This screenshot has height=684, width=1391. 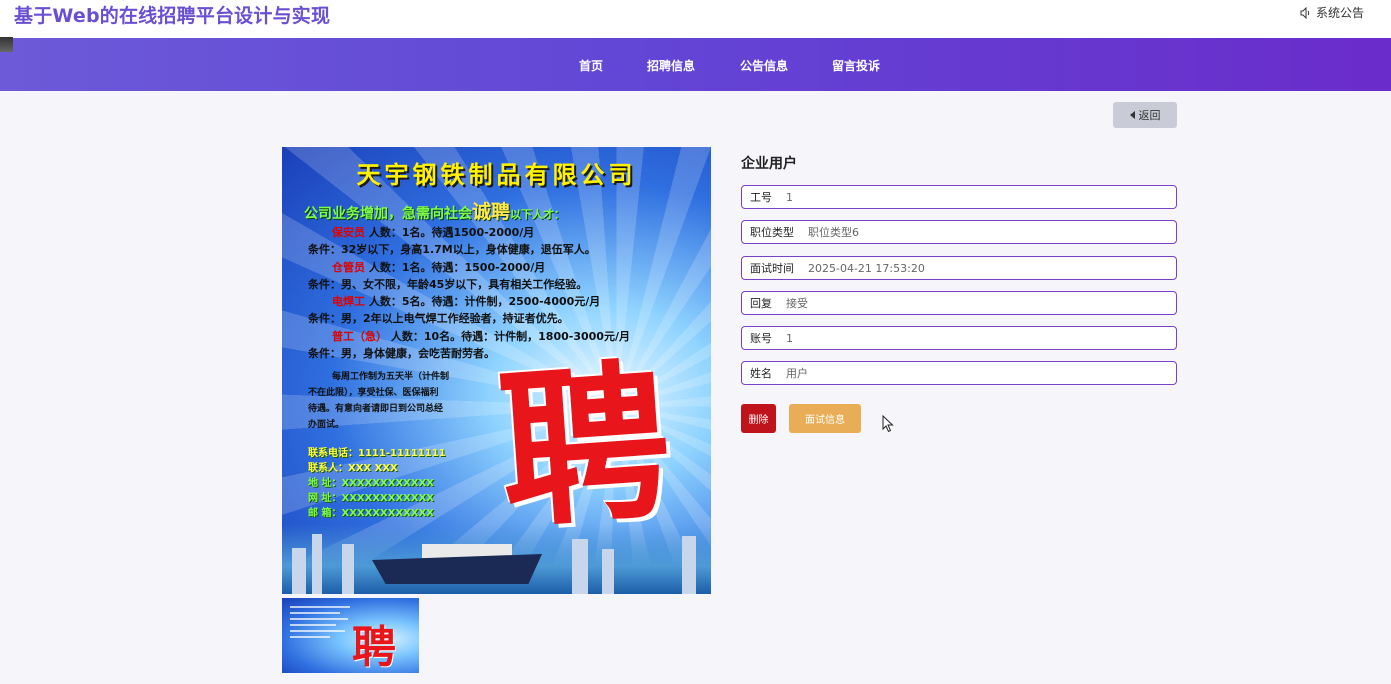 I want to click on top-bar: 基于Web的在线招聘平台设计与实现 系统公告, so click(x=695, y=19).